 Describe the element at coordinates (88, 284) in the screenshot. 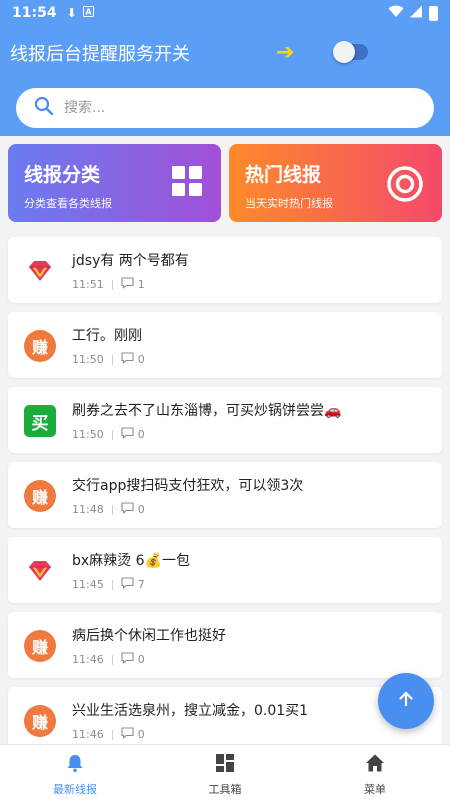

I see `post-time: 11:51` at that location.